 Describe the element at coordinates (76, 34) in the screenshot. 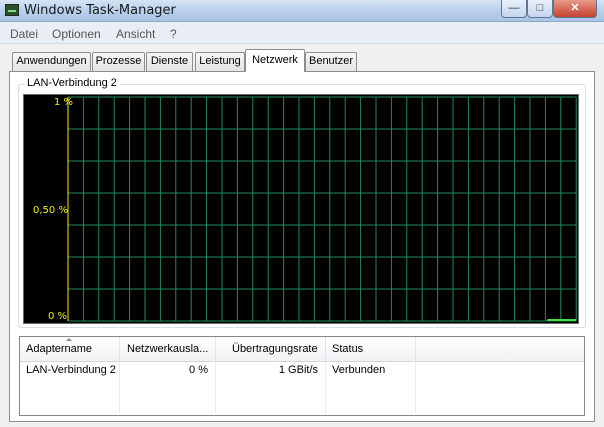

I see `menu-options: Optionen` at that location.